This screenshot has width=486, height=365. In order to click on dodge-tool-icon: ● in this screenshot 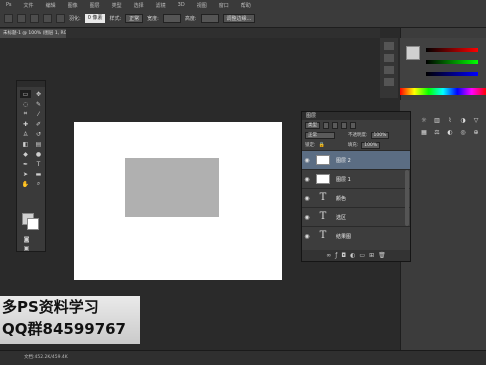, I will do `click(38, 154)`.